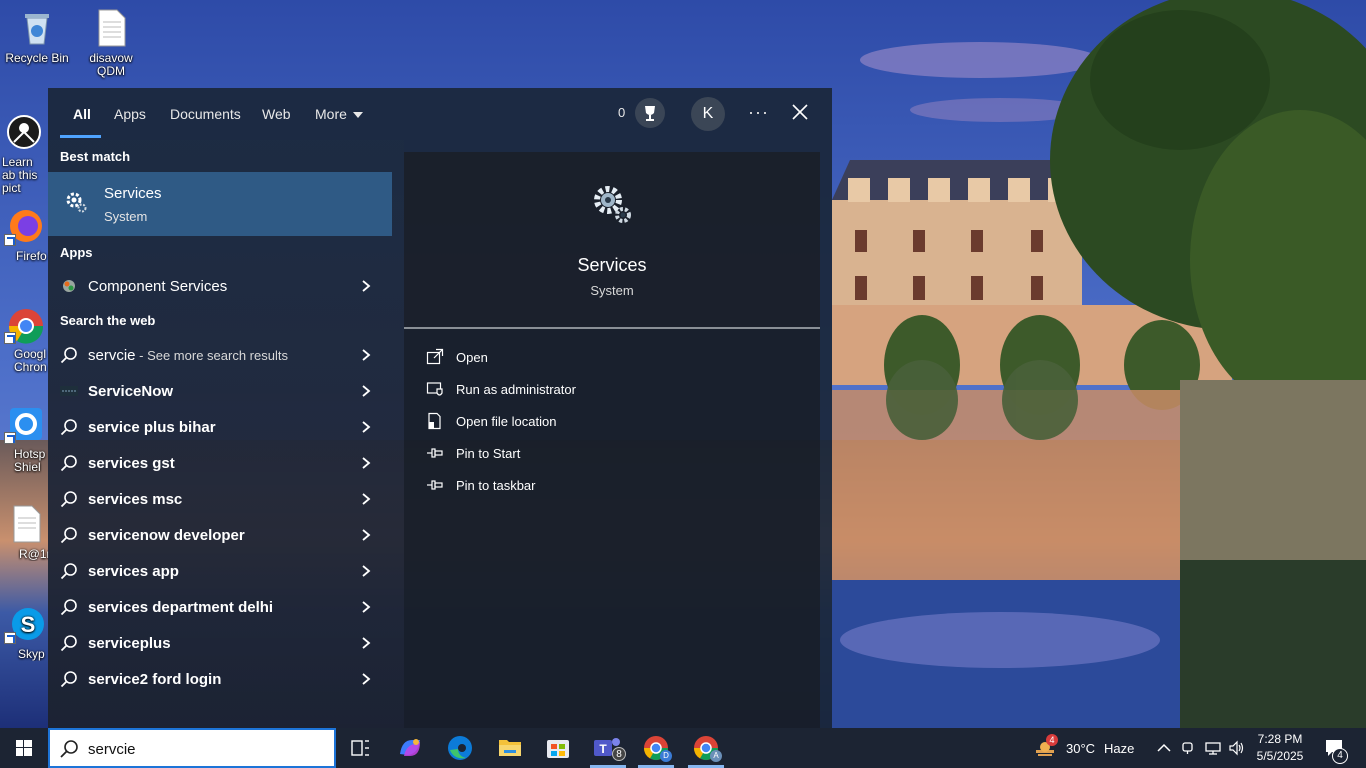 Image resolution: width=1366 pixels, height=768 pixels. I want to click on action-run-as-administrator: Run as administrator, so click(606, 390).